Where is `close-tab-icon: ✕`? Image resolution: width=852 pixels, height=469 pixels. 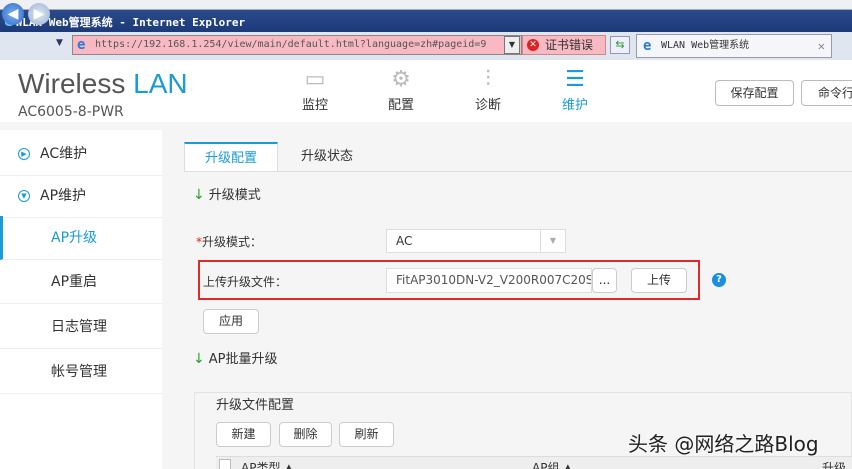
close-tab-icon: ✕ is located at coordinates (821, 46).